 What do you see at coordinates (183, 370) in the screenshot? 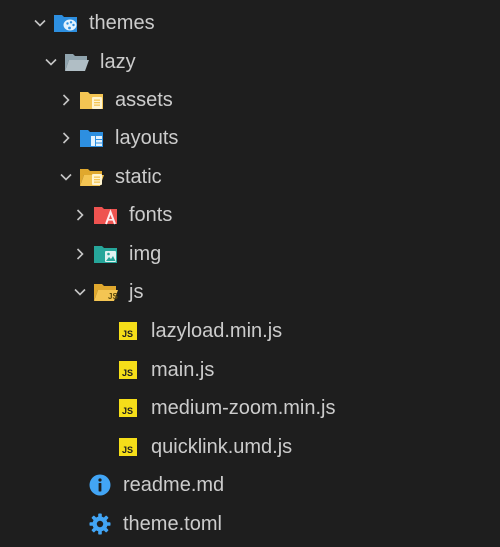
I see `tree-item-label: main.js` at bounding box center [183, 370].